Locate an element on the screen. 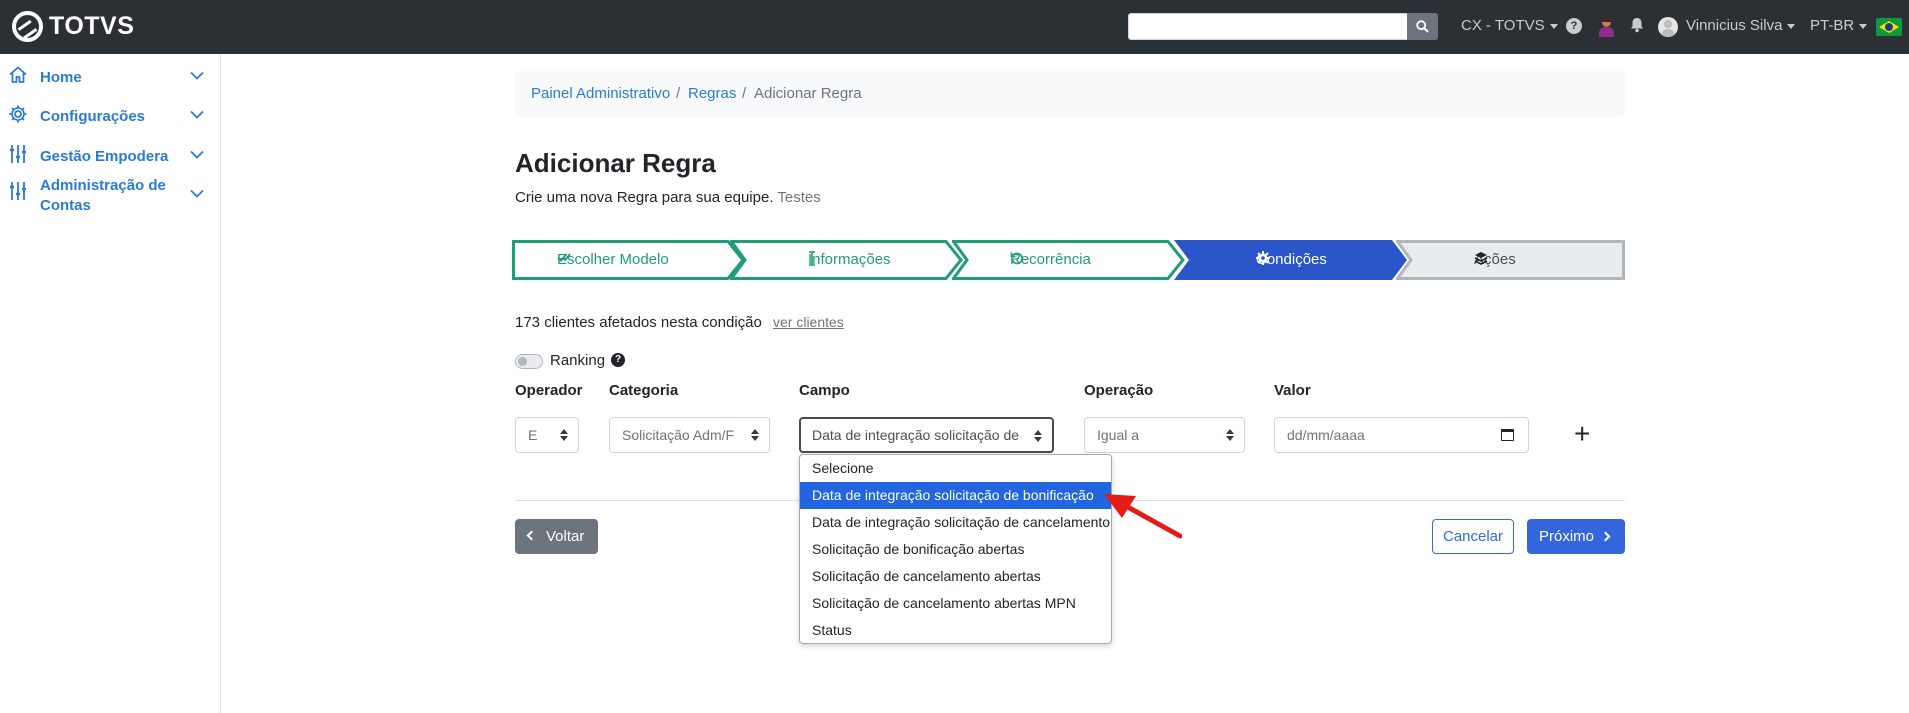  org-menu: CX - TOTVS is located at coordinates (1509, 25).